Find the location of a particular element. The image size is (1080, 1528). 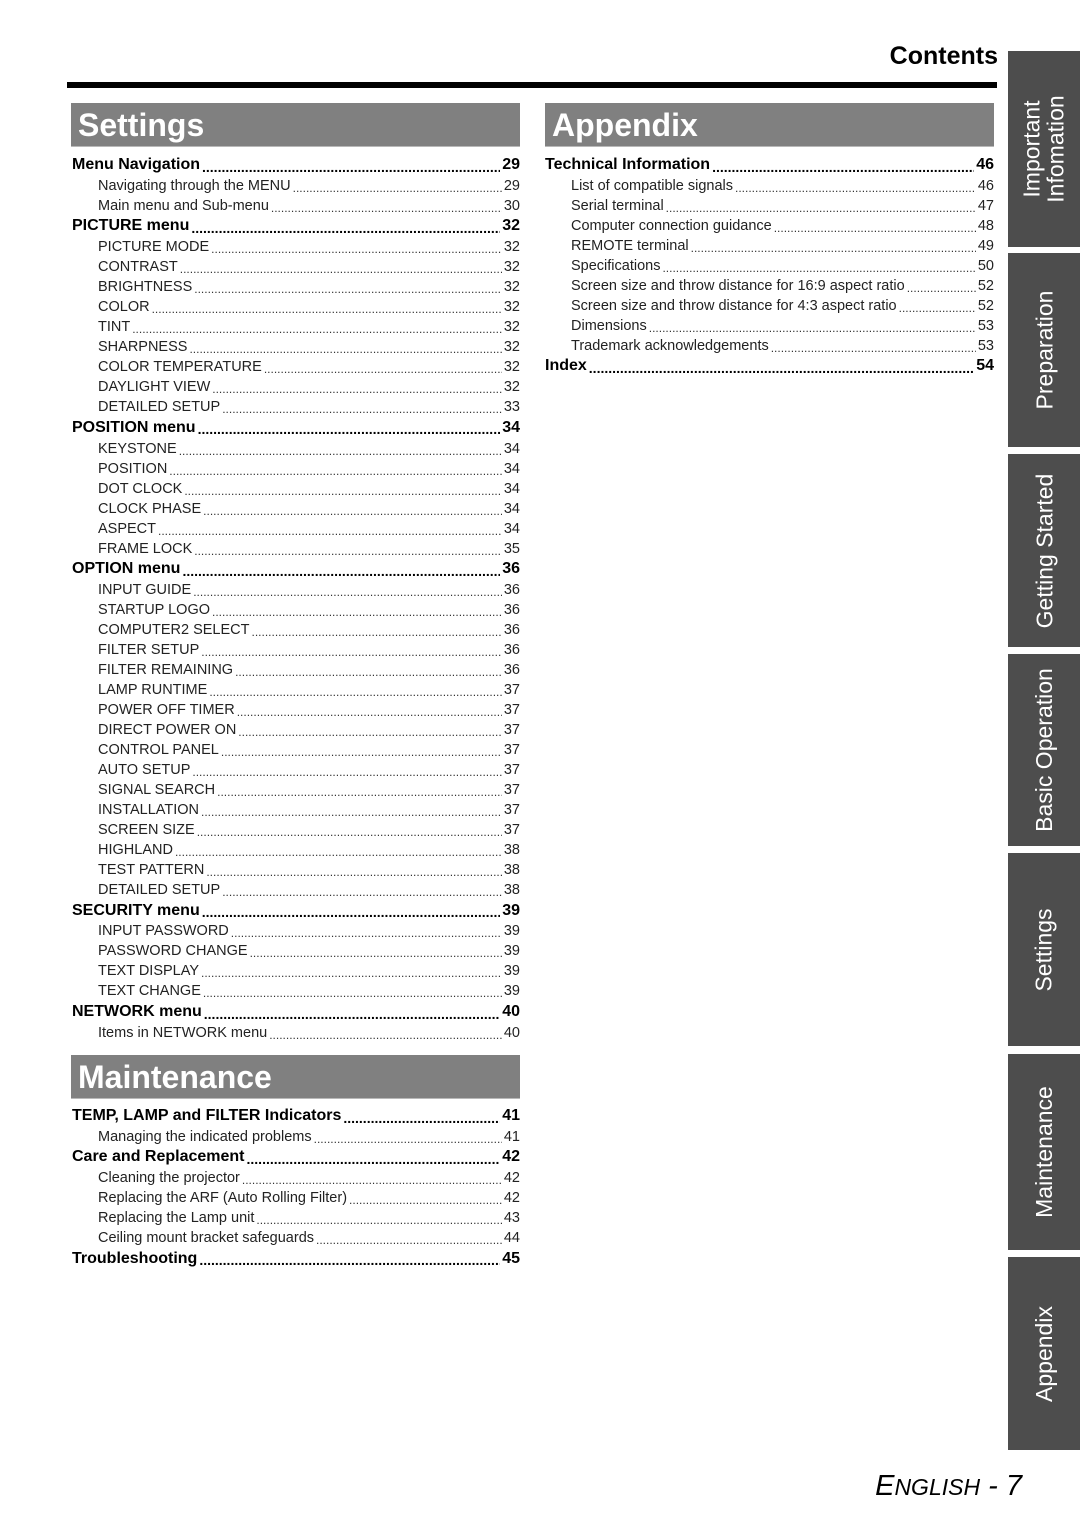

toc-chapter-entry: Technical Information 46 is located at coordinates (769, 165).